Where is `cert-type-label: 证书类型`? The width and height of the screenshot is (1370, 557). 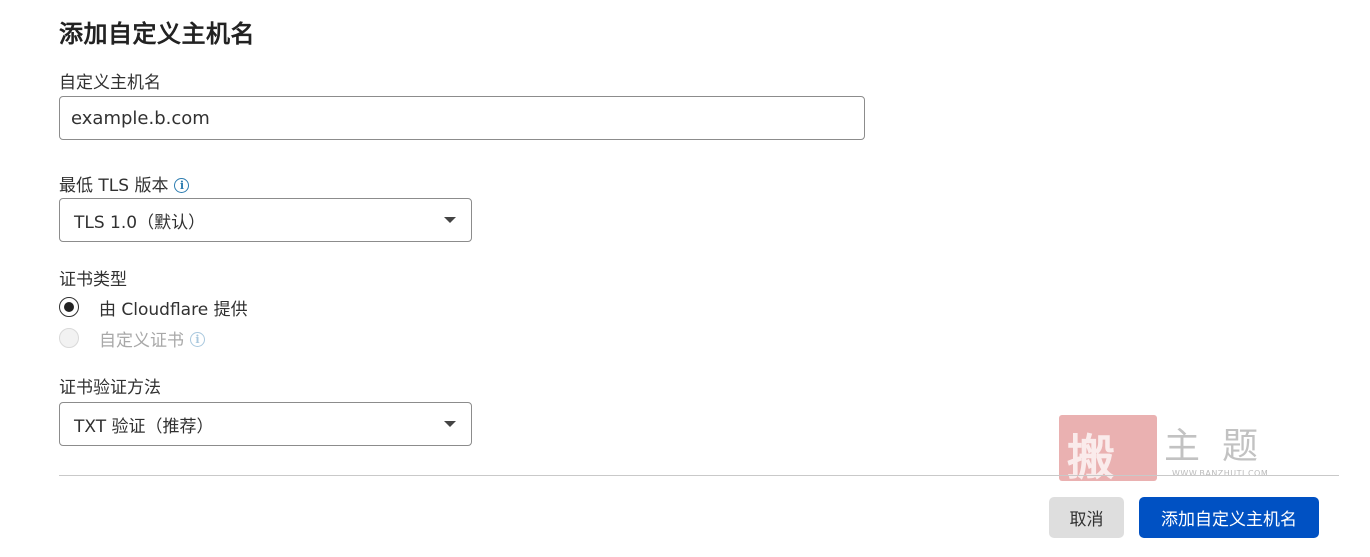 cert-type-label: 证书类型 is located at coordinates (93, 280).